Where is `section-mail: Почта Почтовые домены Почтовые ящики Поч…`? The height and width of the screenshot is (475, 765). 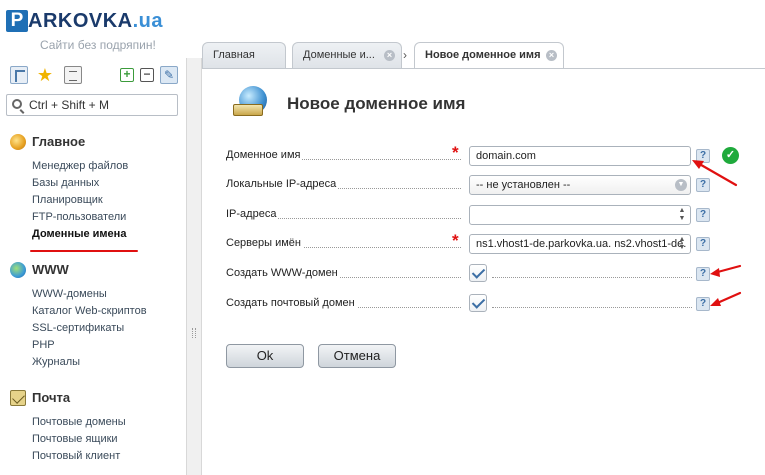 section-mail: Почта Почтовые домены Почтовые ящики Поч… is located at coordinates (68, 426).